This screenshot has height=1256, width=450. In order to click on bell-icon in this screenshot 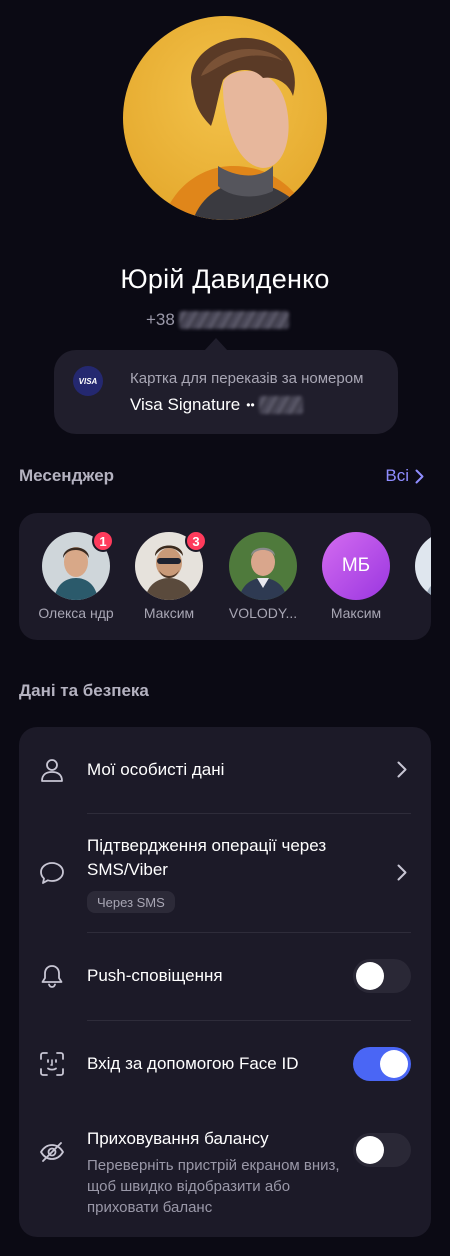, I will do `click(52, 976)`.